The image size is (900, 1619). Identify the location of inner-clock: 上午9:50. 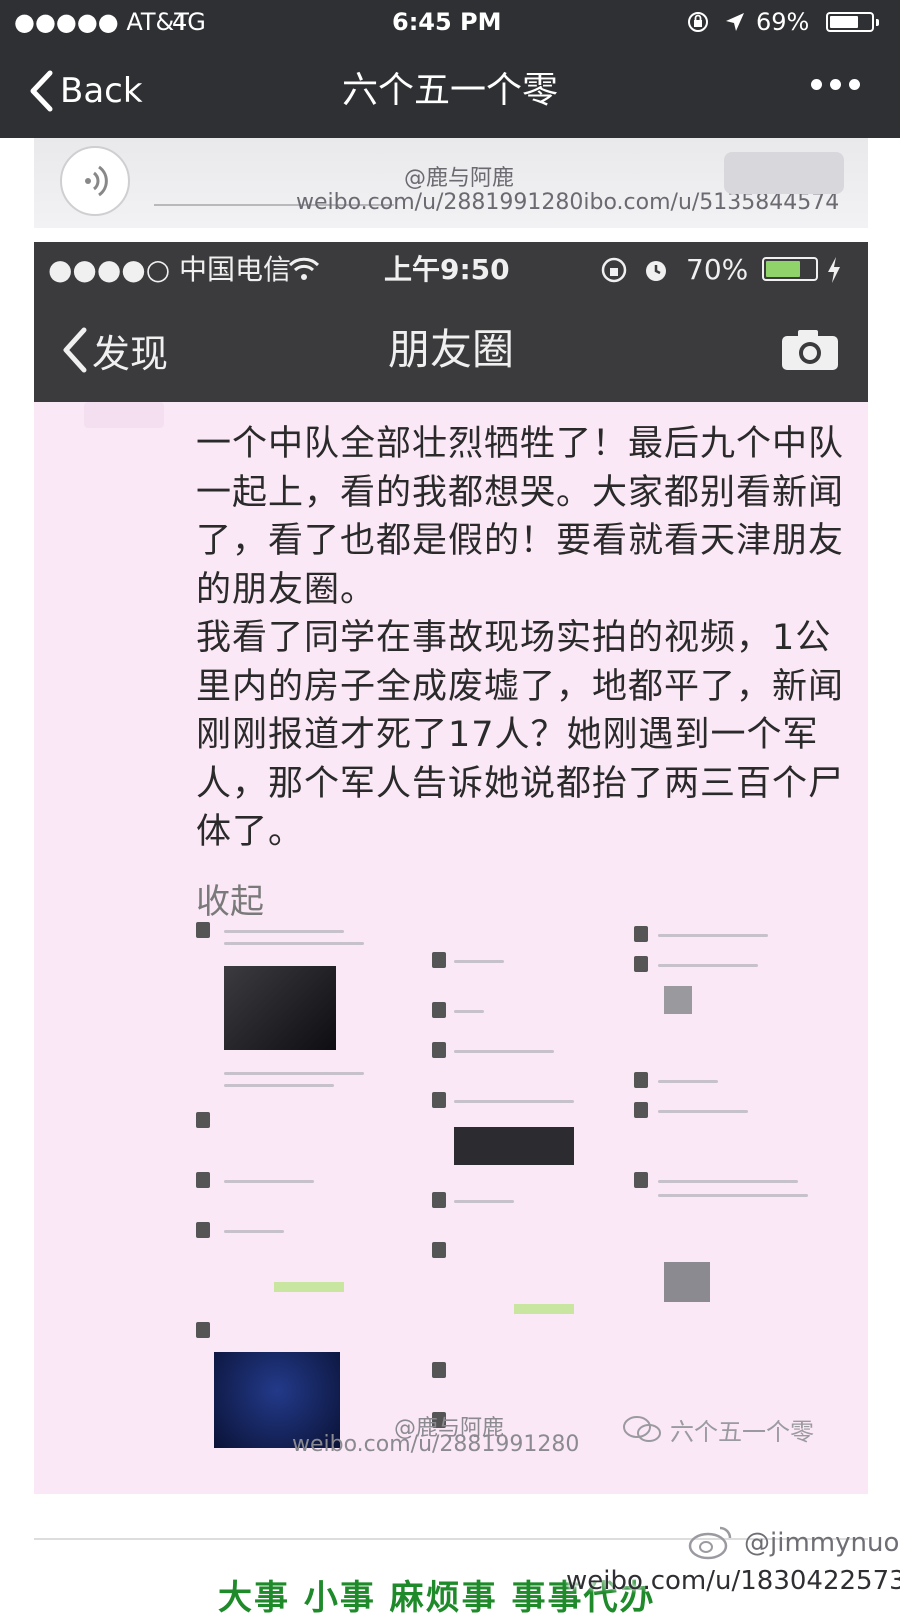
(447, 269).